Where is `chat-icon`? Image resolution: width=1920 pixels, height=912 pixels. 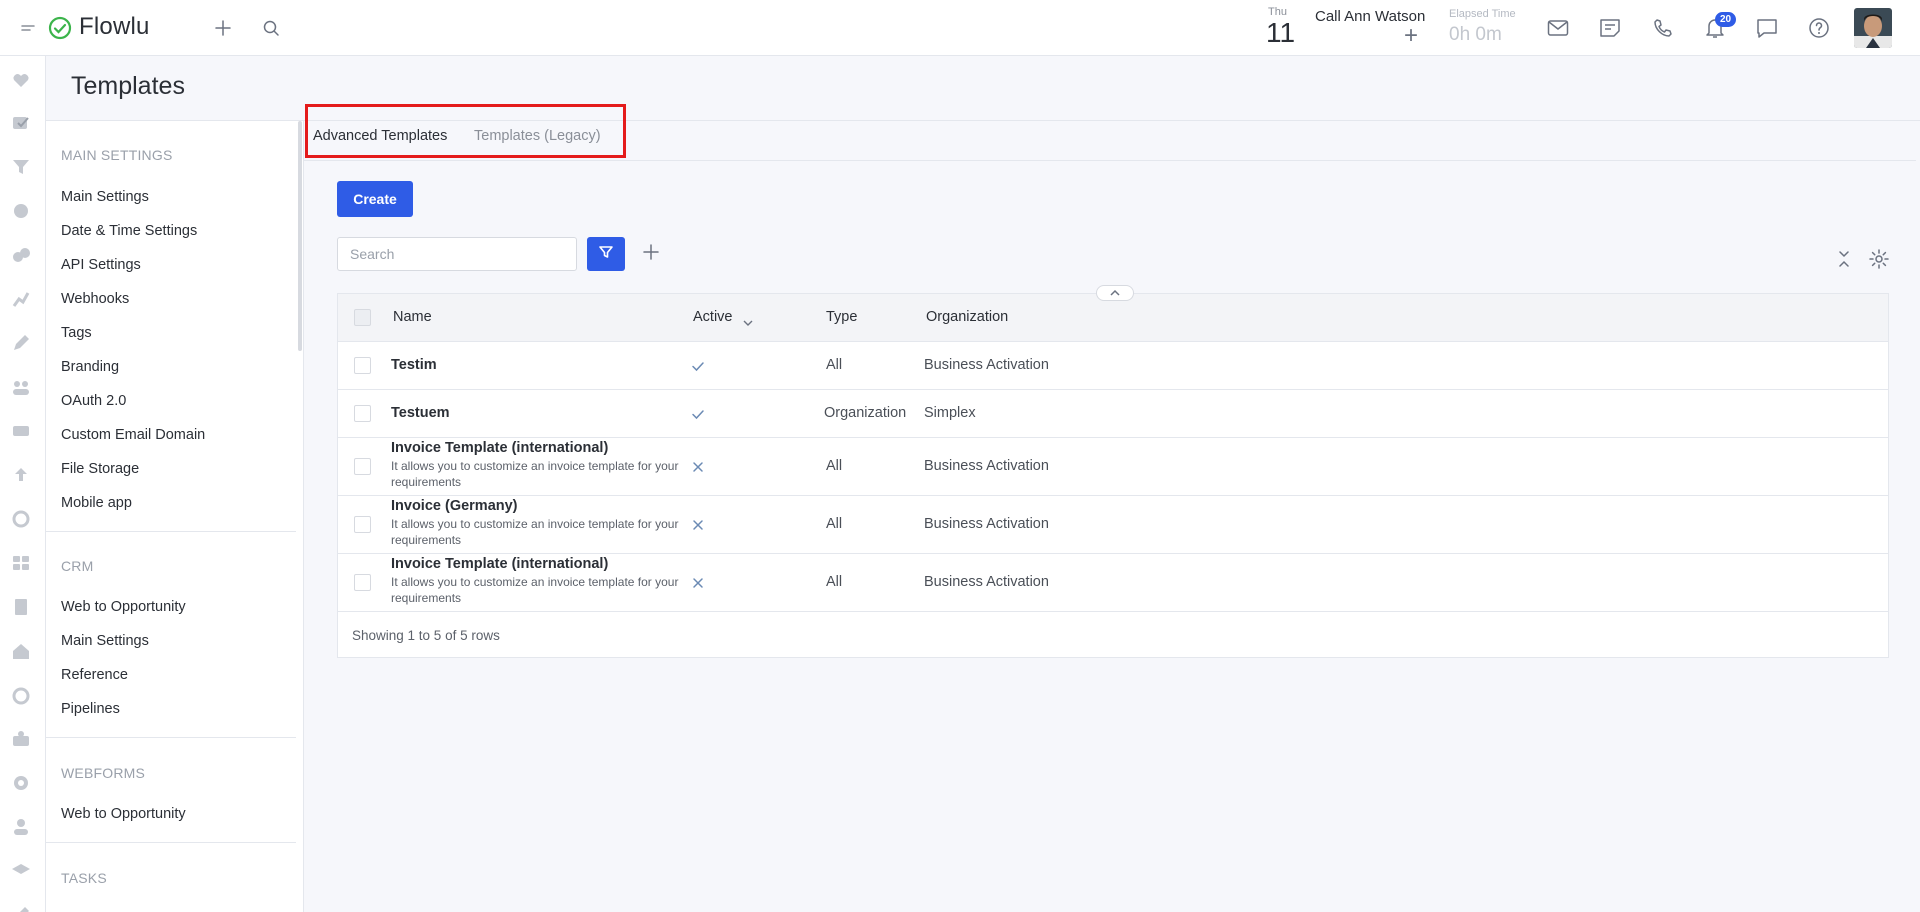
chat-icon is located at coordinates (1767, 28).